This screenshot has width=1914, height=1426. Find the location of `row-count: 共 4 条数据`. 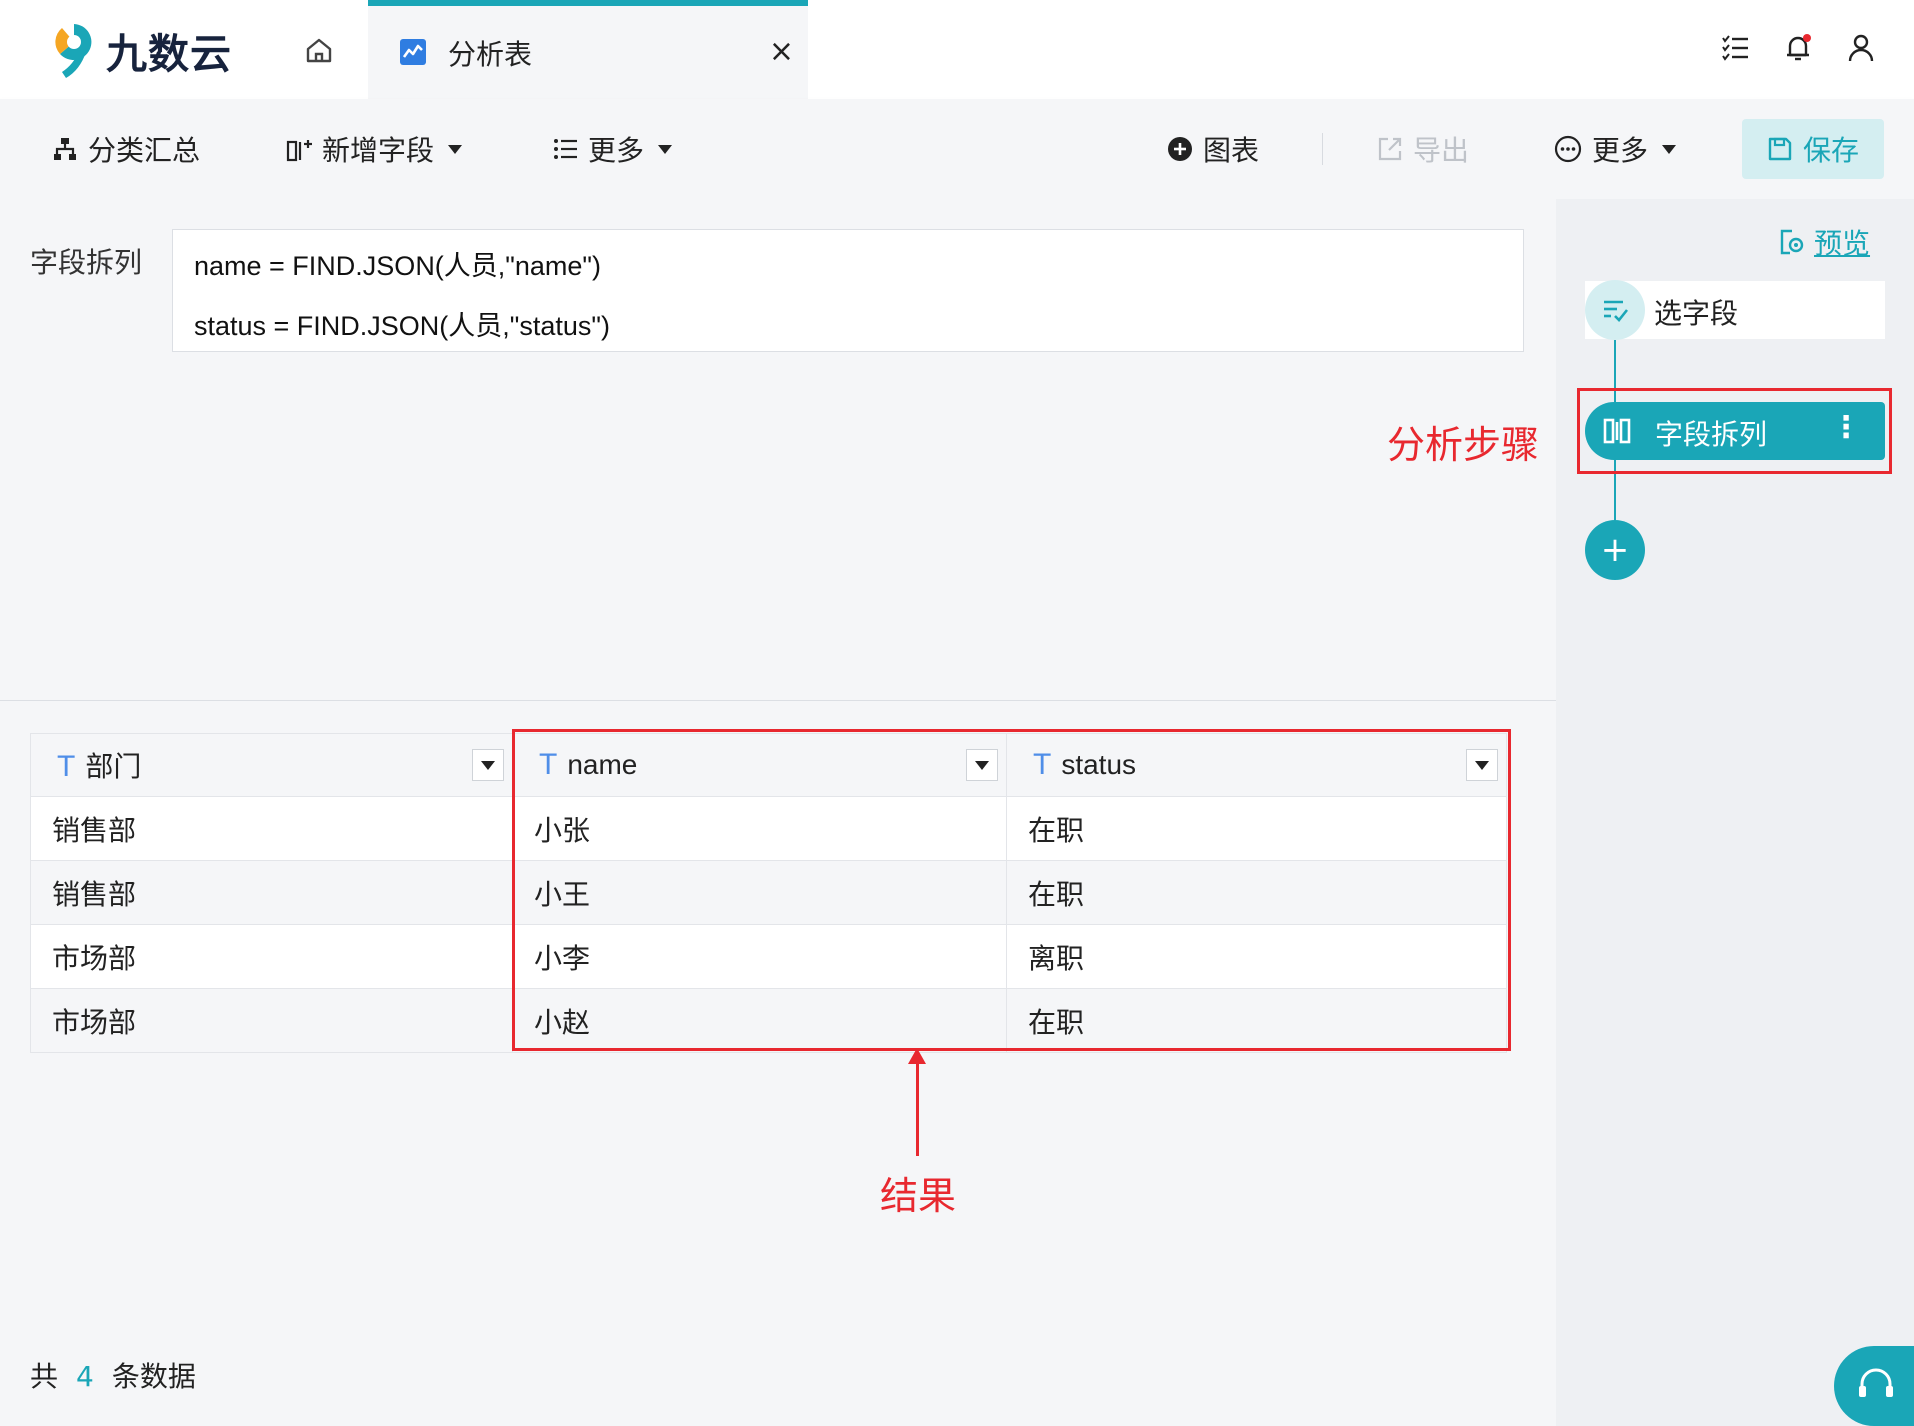

row-count: 共 4 条数据 is located at coordinates (113, 1375).